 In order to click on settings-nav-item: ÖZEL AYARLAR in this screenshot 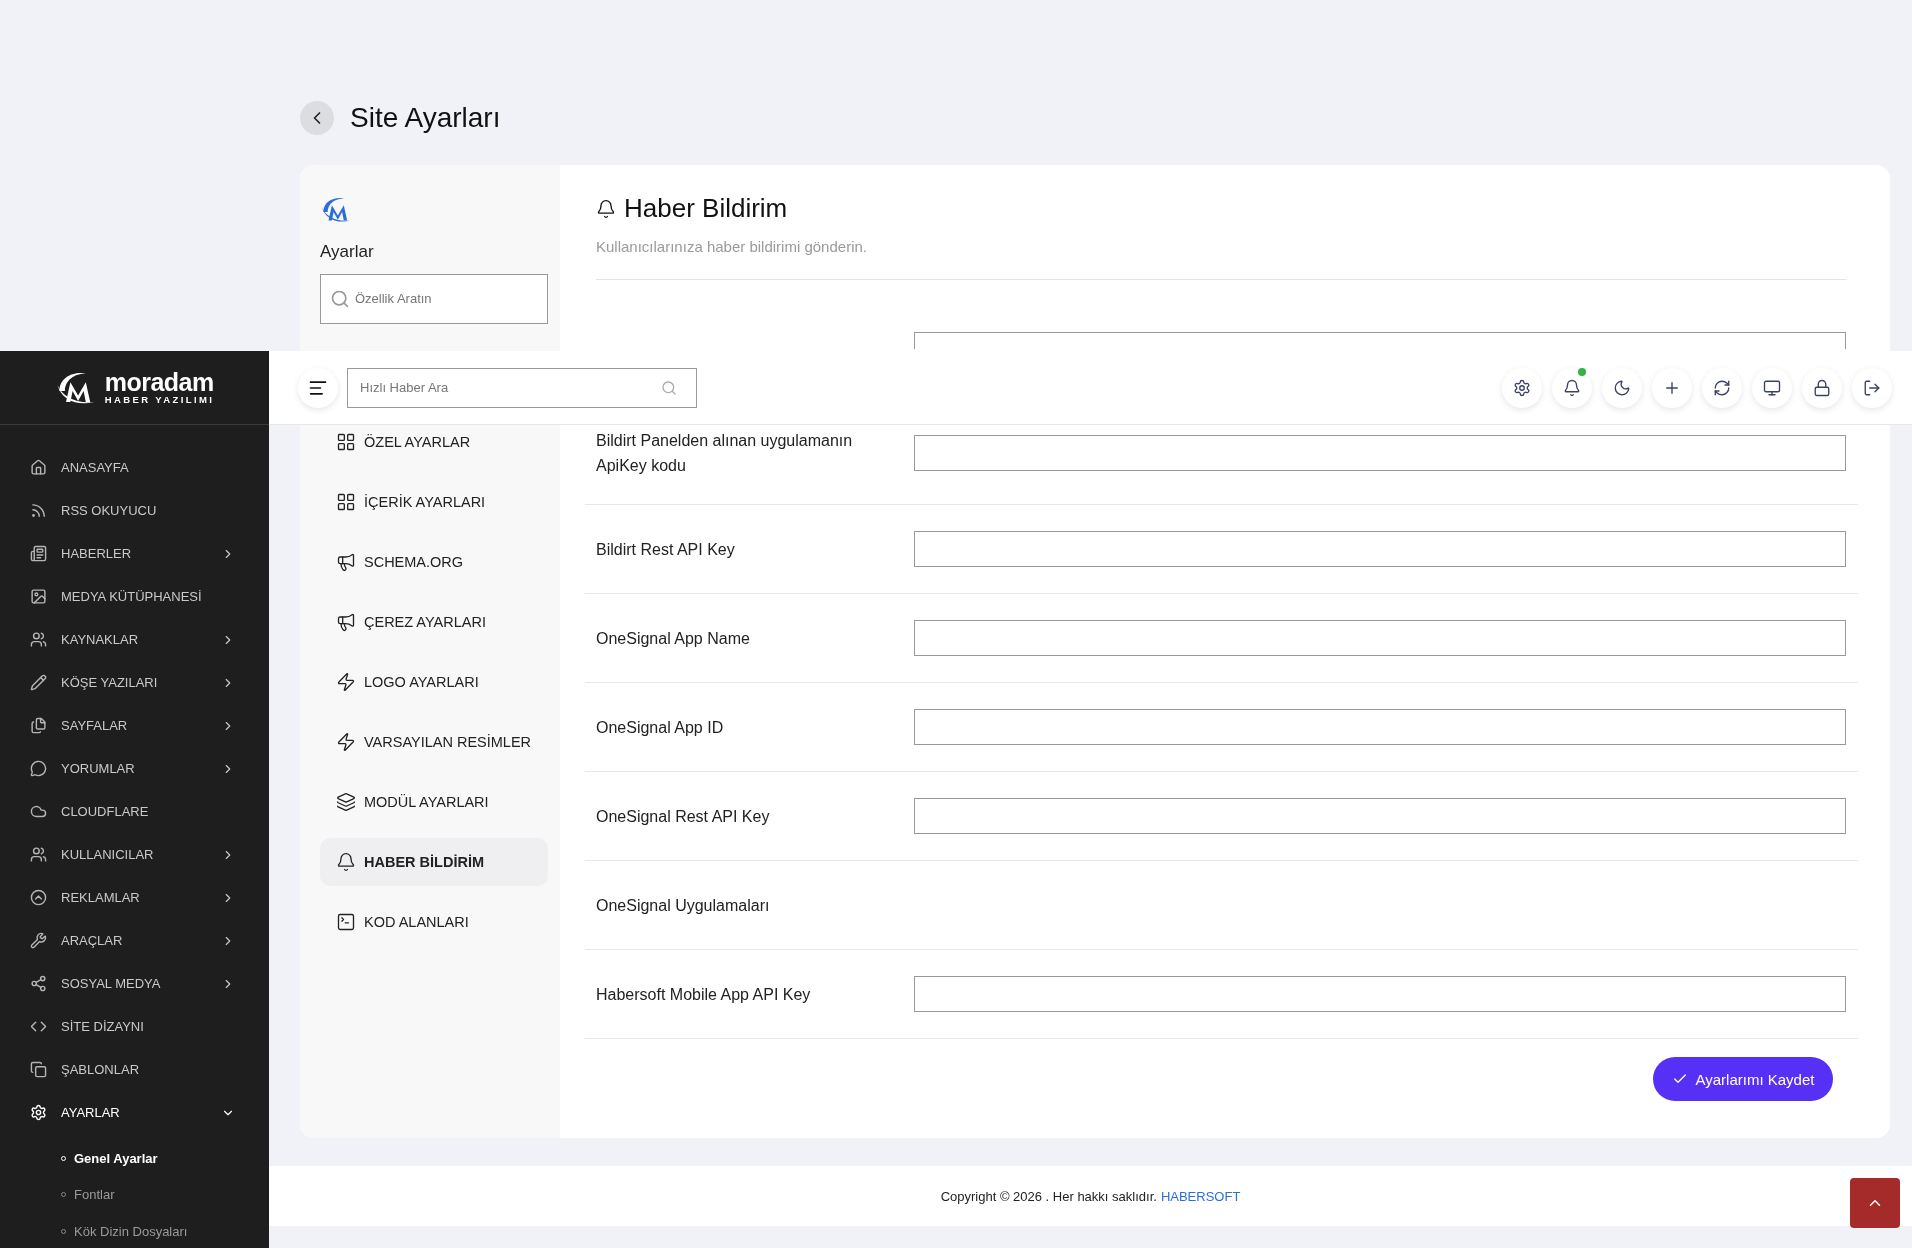, I will do `click(434, 441)`.